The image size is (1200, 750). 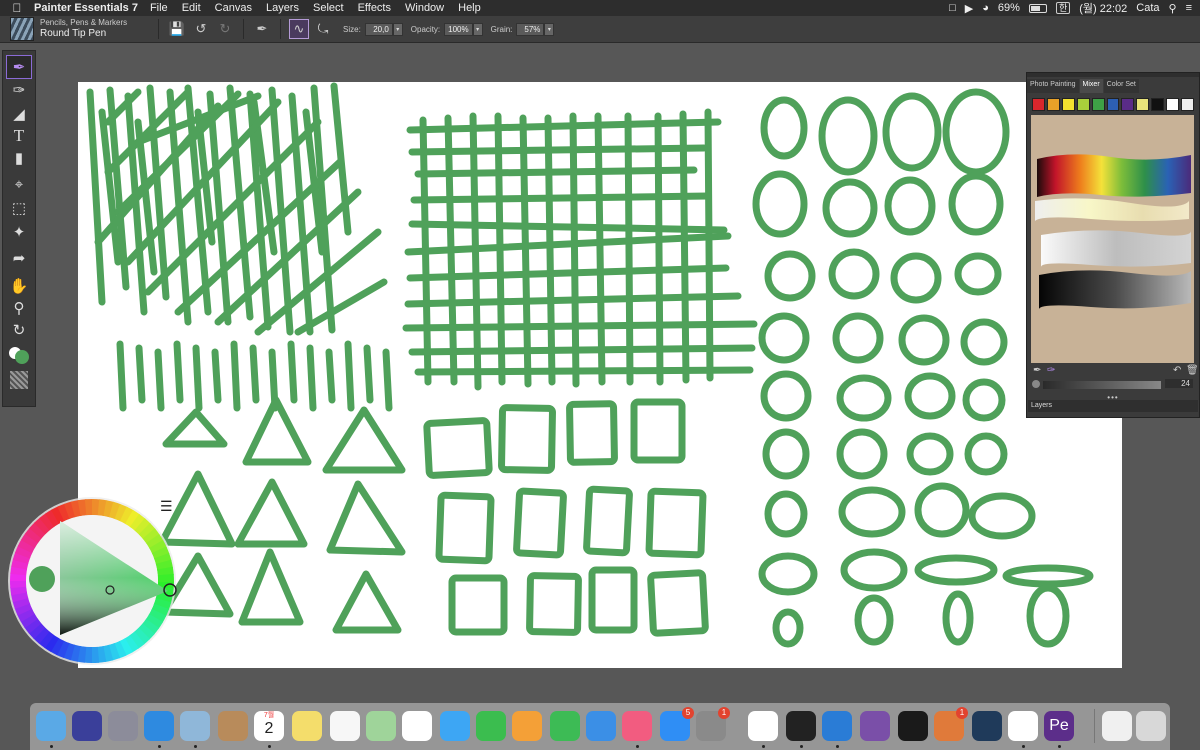 What do you see at coordinates (1051, 370) in the screenshot?
I see `mixer-dropper-icon: ✑` at bounding box center [1051, 370].